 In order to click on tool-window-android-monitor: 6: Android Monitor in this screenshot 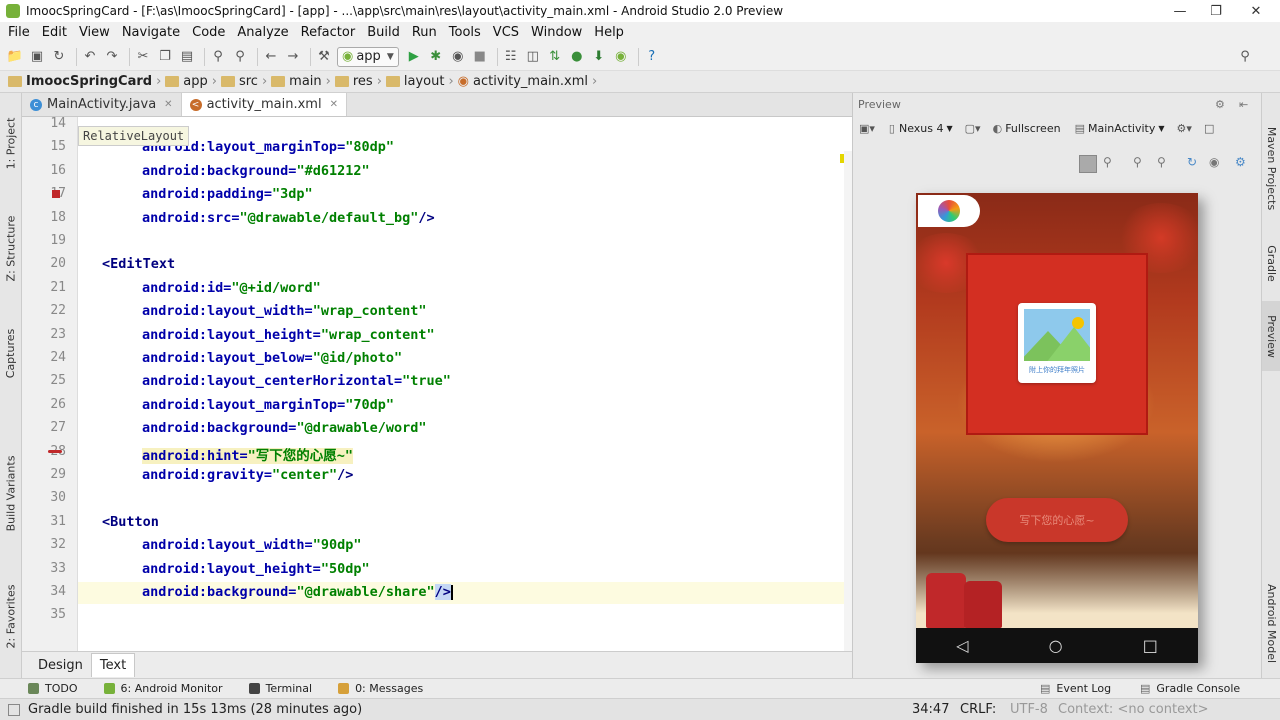, I will do `click(163, 688)`.